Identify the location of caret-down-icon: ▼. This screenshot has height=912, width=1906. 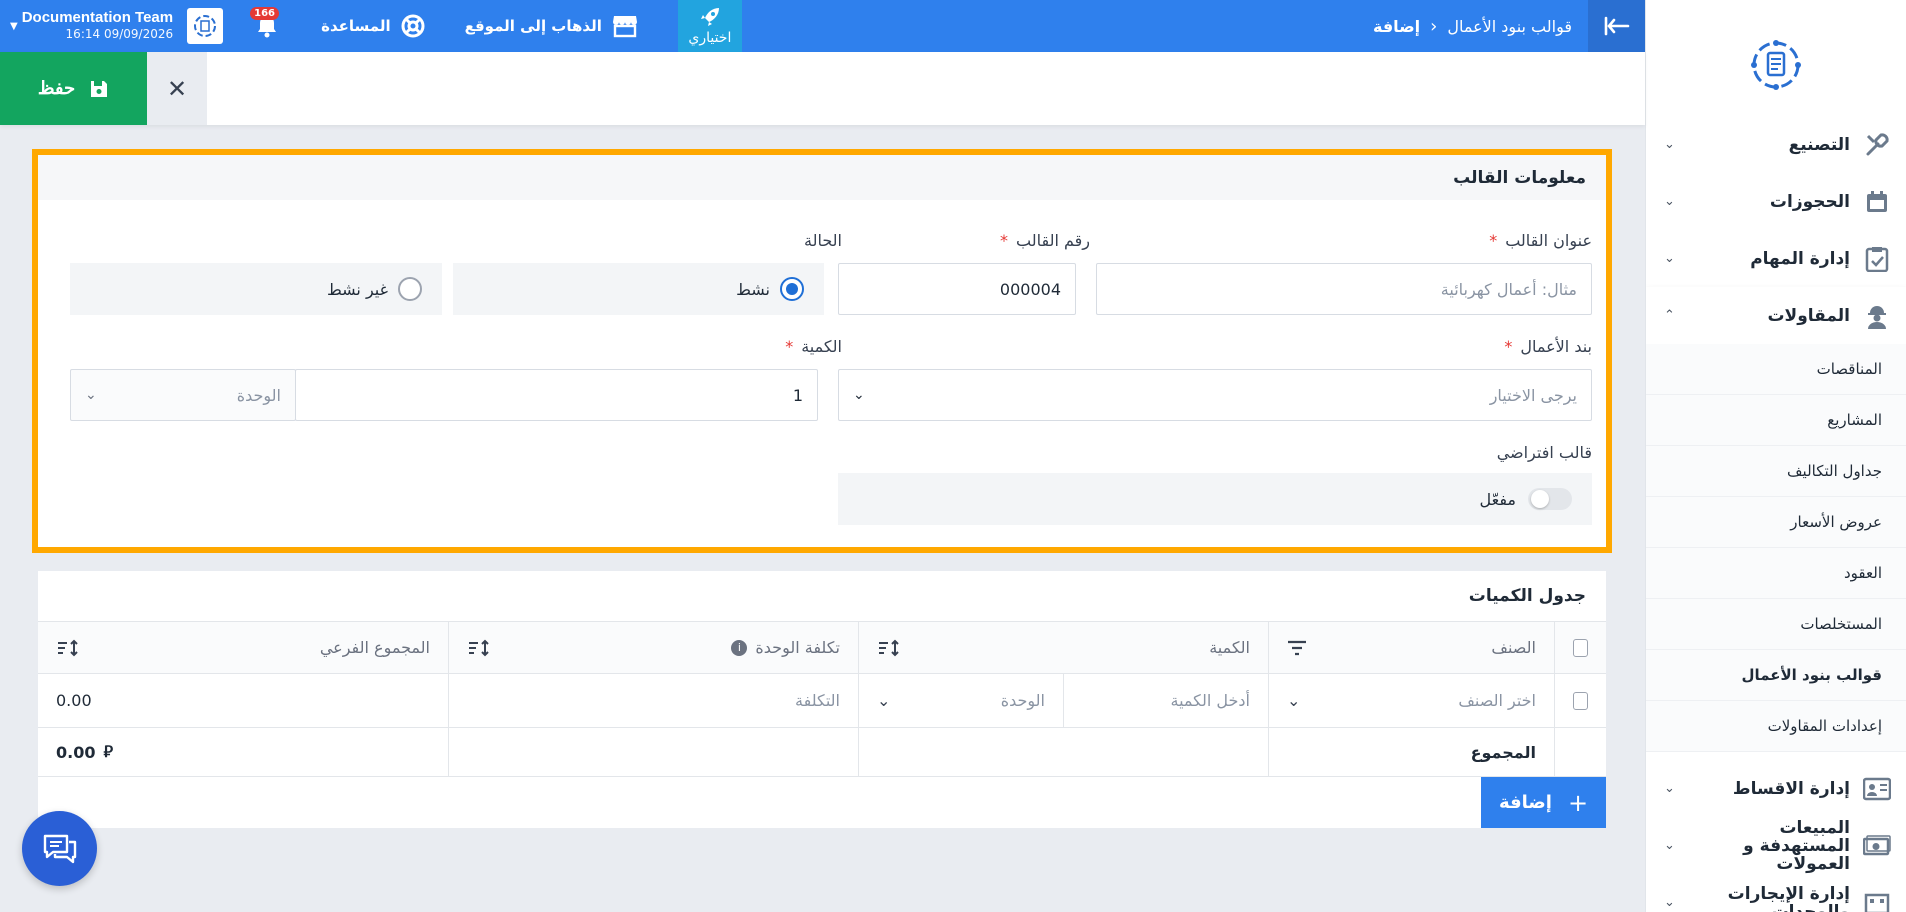
(14, 26).